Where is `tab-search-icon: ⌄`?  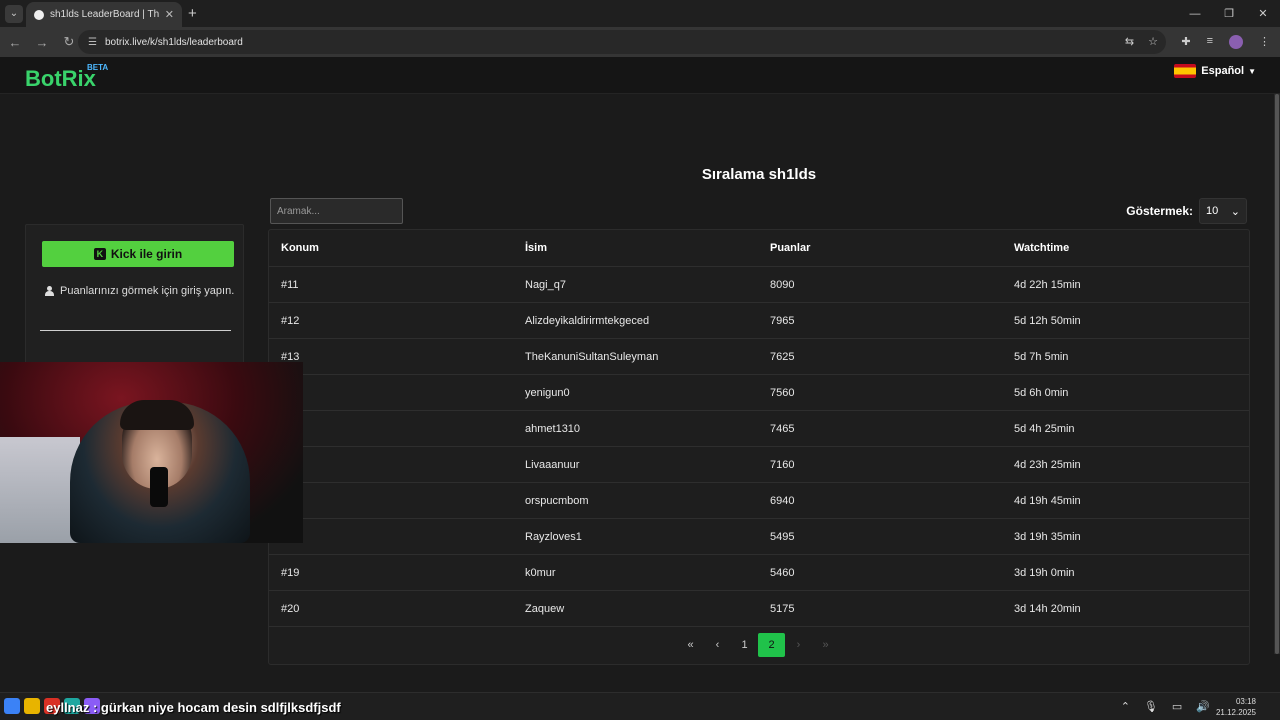 tab-search-icon: ⌄ is located at coordinates (14, 13).